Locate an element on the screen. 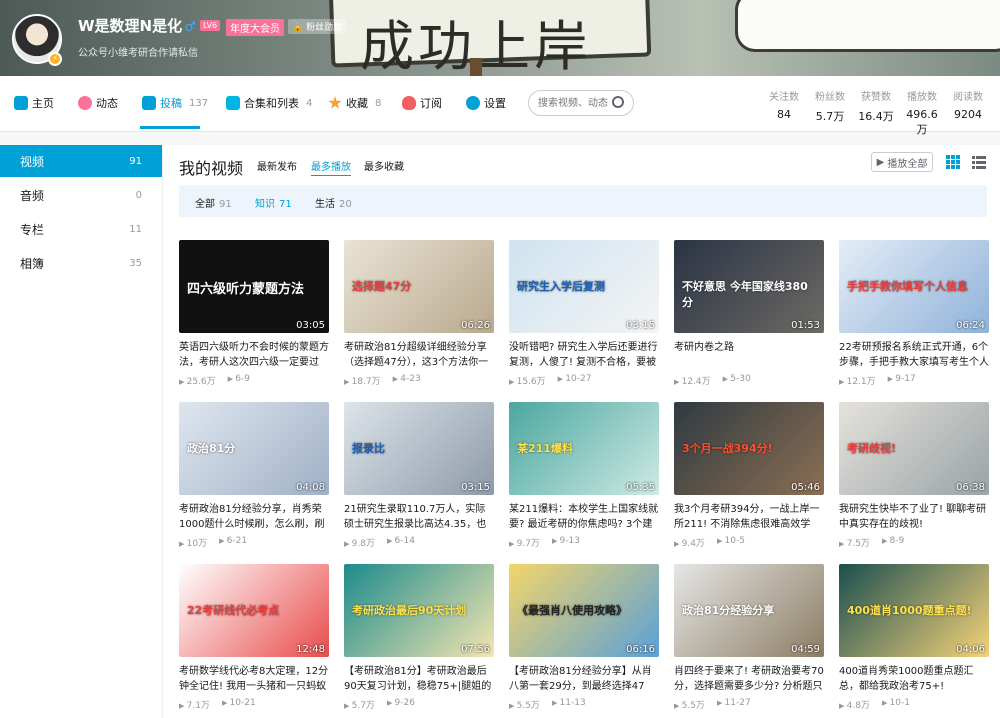 The height and width of the screenshot is (718, 1000). stat-plays-label: 播放数 is located at coordinates (922, 97).